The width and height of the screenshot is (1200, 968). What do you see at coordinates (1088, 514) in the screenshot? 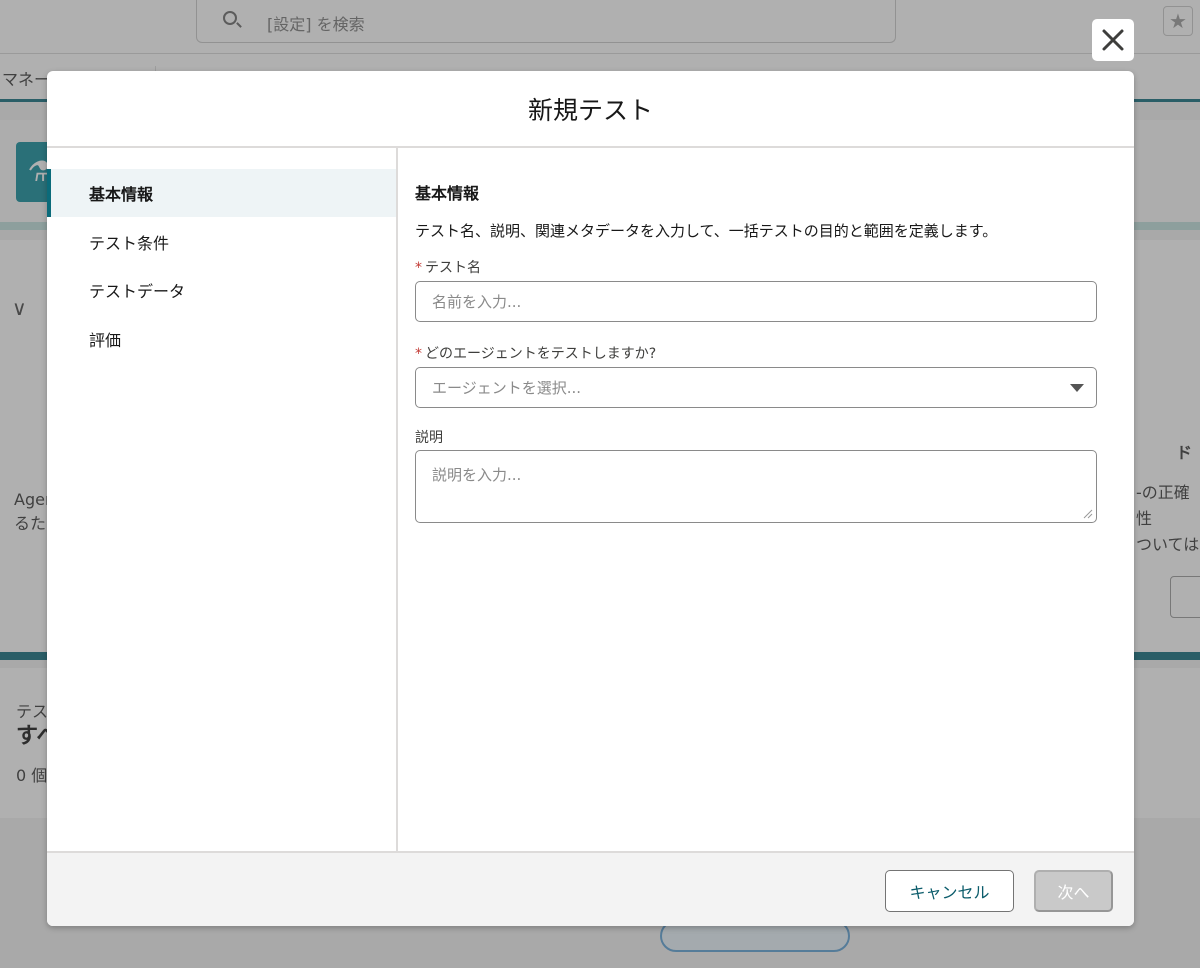
I see `resize-handle-icon` at bounding box center [1088, 514].